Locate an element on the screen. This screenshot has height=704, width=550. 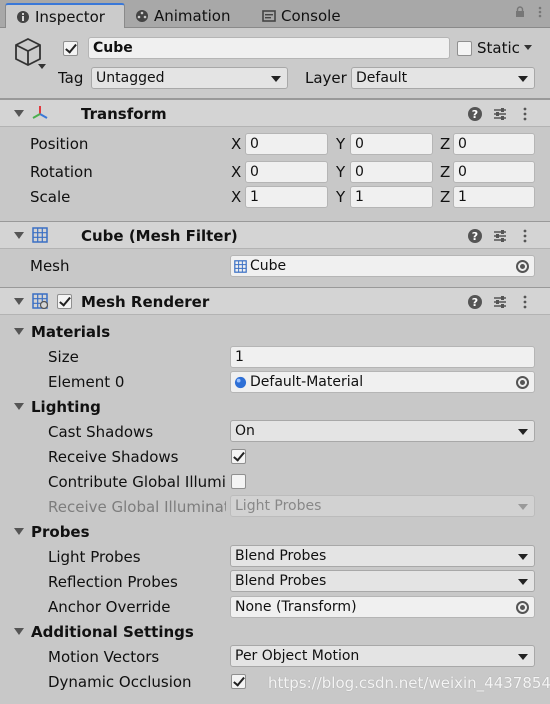
materials-header: Materials is located at coordinates (70, 332).